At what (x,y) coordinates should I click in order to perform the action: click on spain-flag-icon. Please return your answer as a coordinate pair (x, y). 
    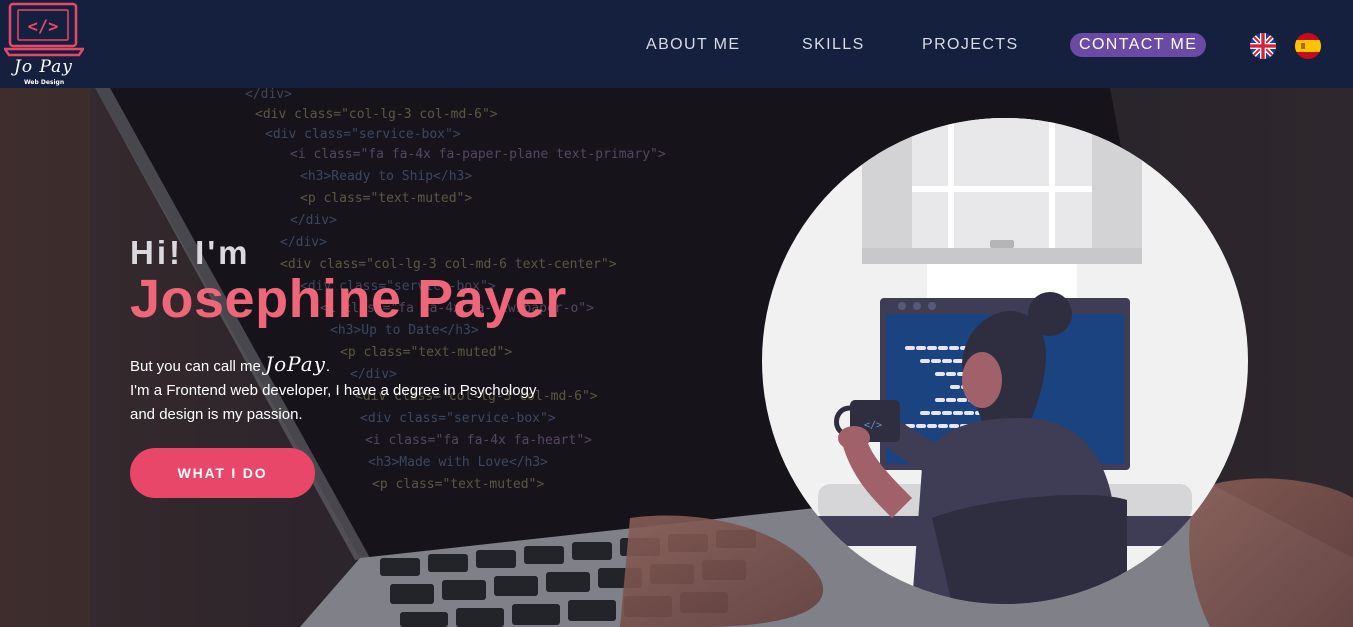
    Looking at the image, I should click on (1308, 46).